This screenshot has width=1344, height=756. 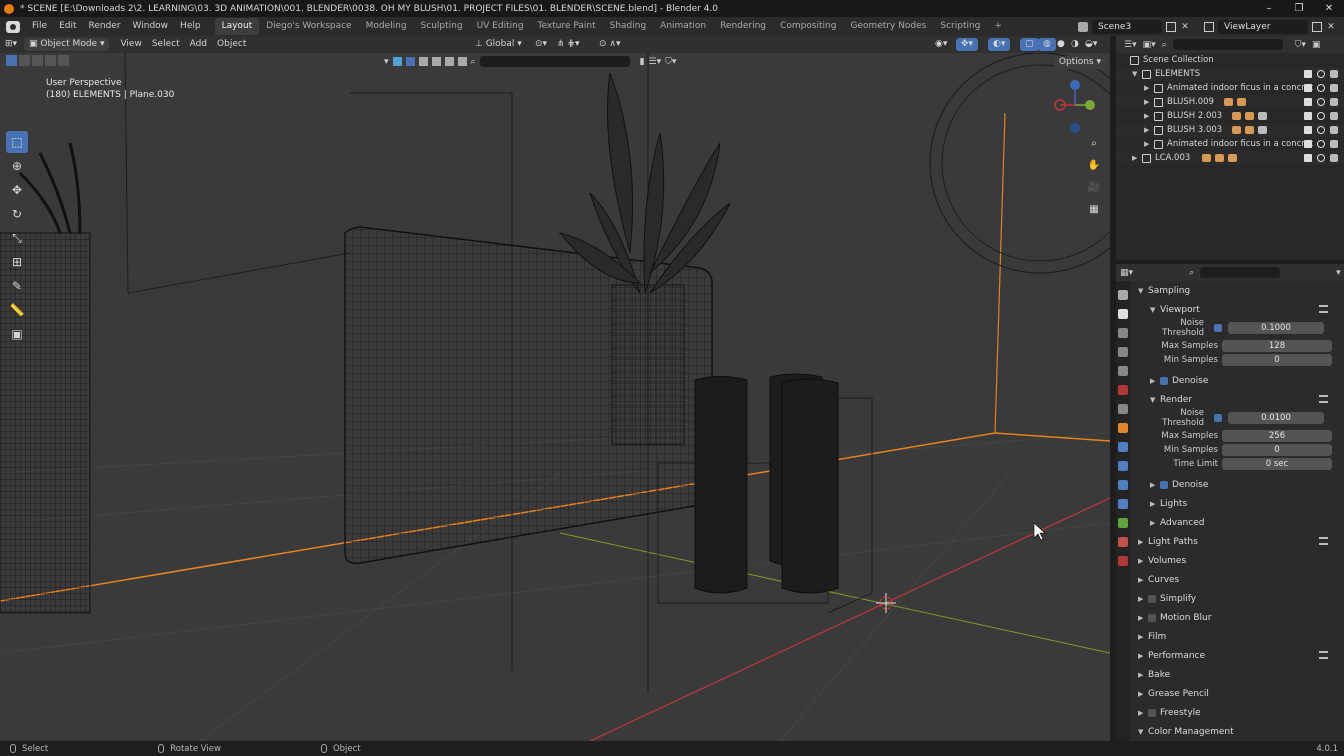 What do you see at coordinates (1152, 617) in the screenshot?
I see `motion-blur-checkbox` at bounding box center [1152, 617].